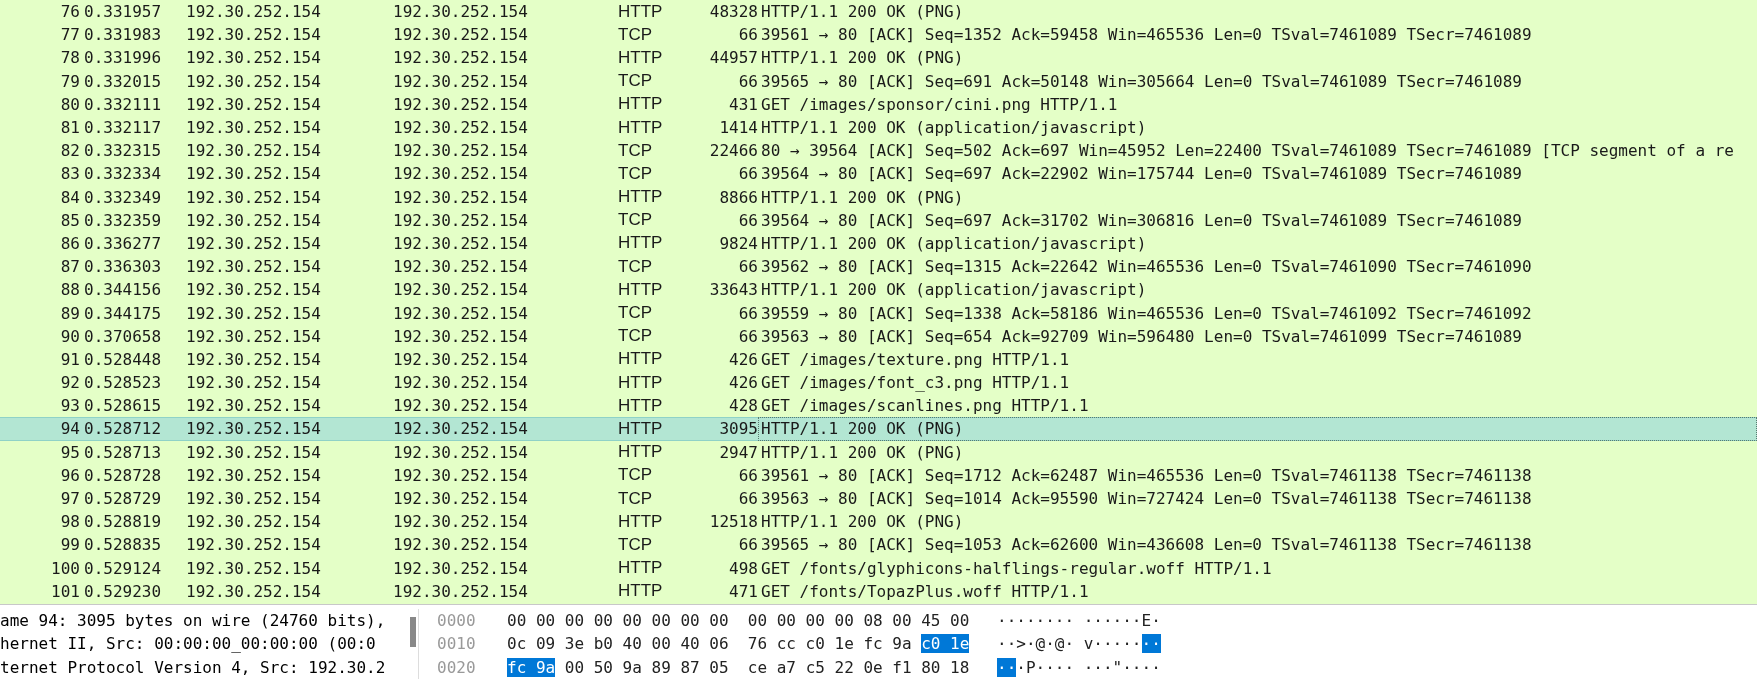 Image resolution: width=1757 pixels, height=679 pixels. Describe the element at coordinates (878, 429) in the screenshot. I see `packet-row: 94 0.528712 192.30.252.154 192.30.252.154 HTTP 3095 HTTP/1.1 200 OK (PNG)` at that location.